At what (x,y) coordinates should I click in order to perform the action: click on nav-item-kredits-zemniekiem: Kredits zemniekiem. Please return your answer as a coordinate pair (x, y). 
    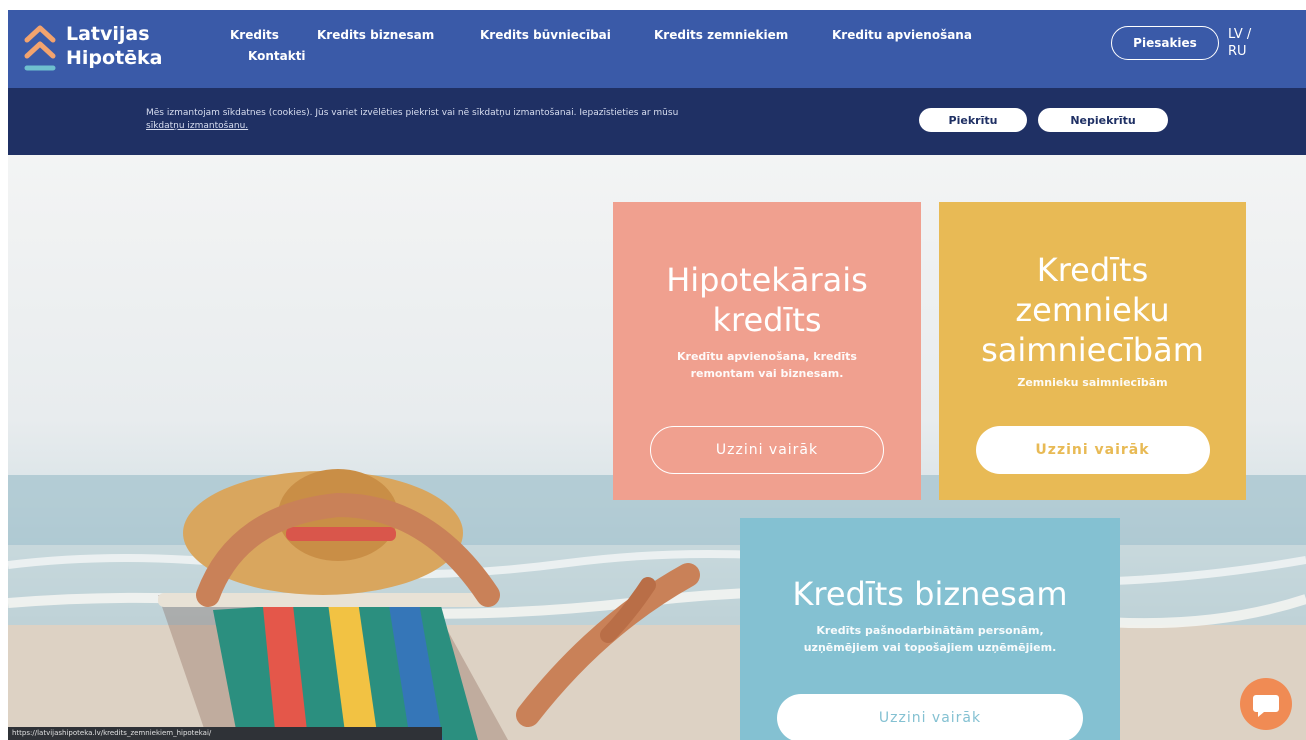
    Looking at the image, I should click on (721, 35).